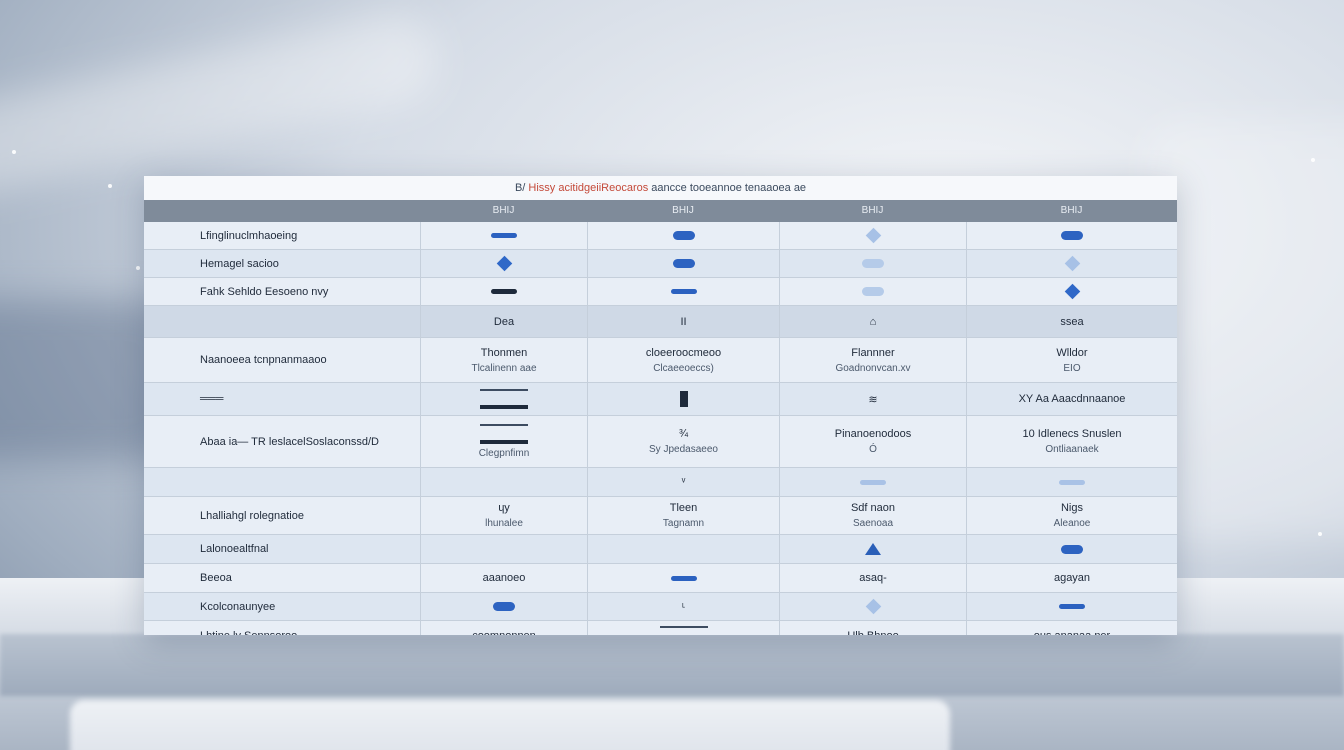 The image size is (1344, 750). Describe the element at coordinates (504, 453) in the screenshot. I see `cell-subtext: Clegpnfimn` at that location.